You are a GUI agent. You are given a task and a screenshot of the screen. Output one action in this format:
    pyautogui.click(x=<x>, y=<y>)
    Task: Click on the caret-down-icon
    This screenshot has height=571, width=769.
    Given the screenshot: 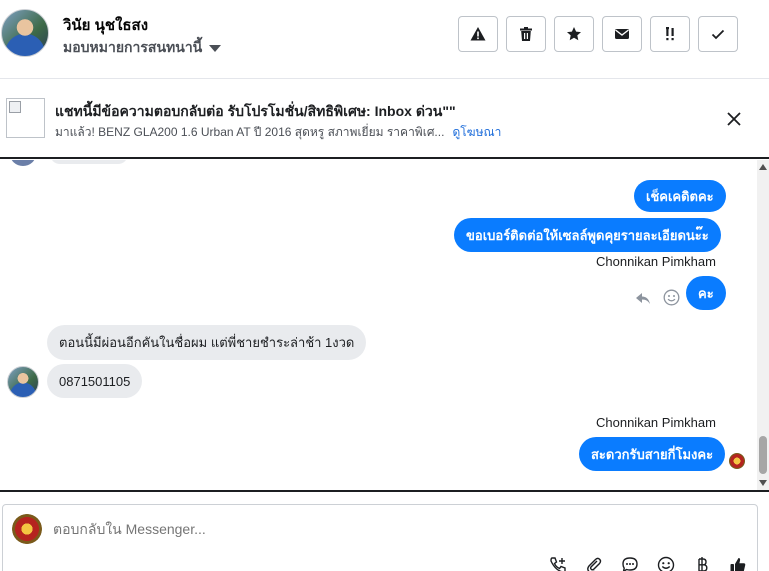 What is the action you would take?
    pyautogui.click(x=215, y=48)
    